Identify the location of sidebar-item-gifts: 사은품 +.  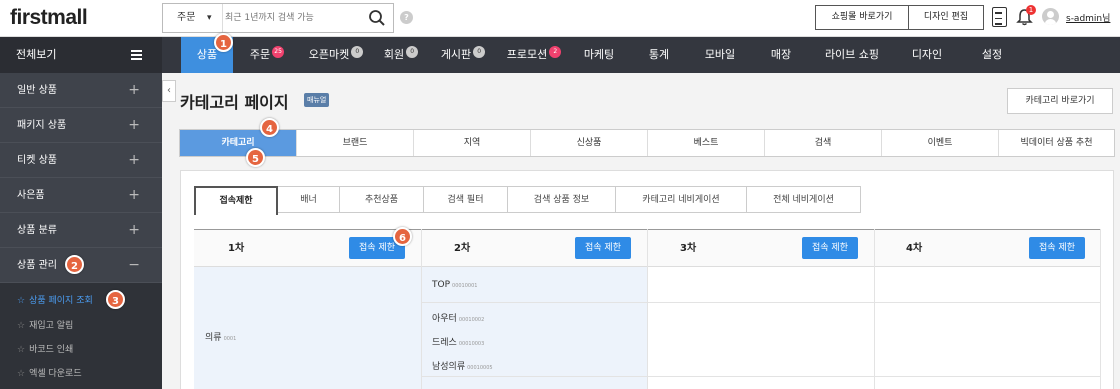
(81, 195).